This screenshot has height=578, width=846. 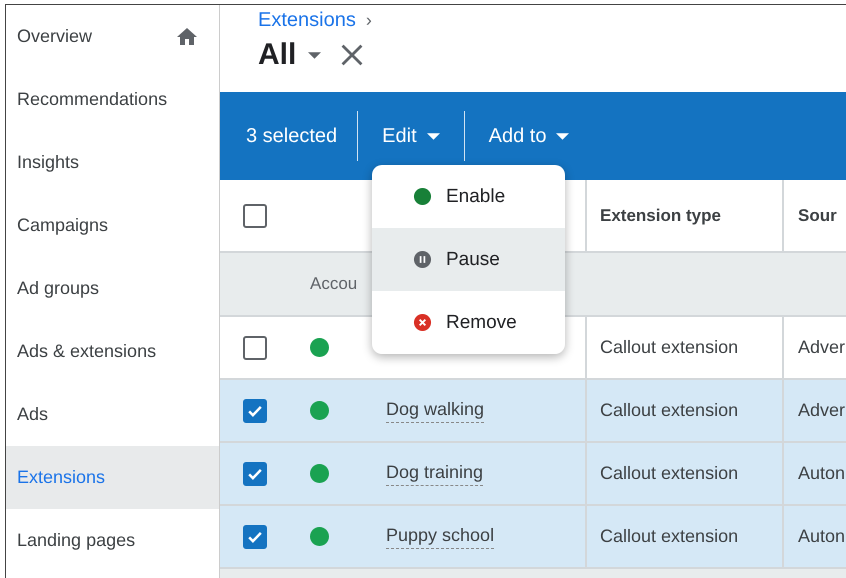 I want to click on close-icon, so click(x=352, y=55).